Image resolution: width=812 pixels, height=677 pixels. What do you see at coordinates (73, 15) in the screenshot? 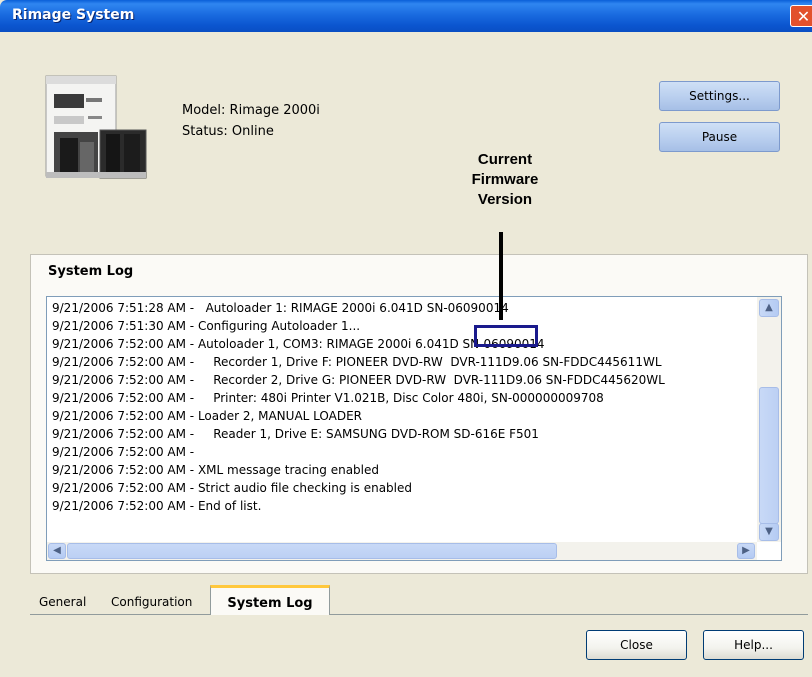
I see `window-title: Rimage System` at bounding box center [73, 15].